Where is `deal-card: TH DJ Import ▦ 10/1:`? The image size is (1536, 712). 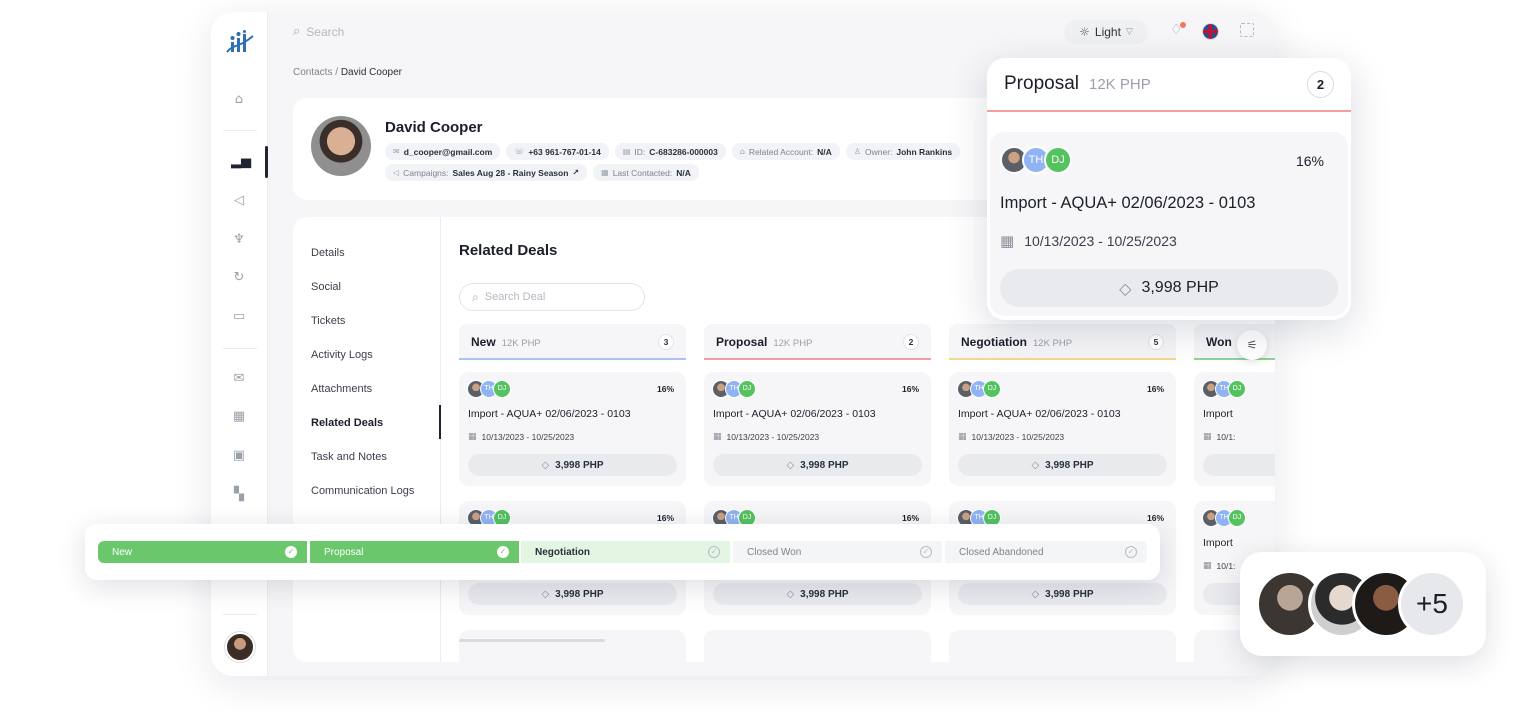 deal-card: TH DJ Import ▦ 10/1: is located at coordinates (1234, 429).